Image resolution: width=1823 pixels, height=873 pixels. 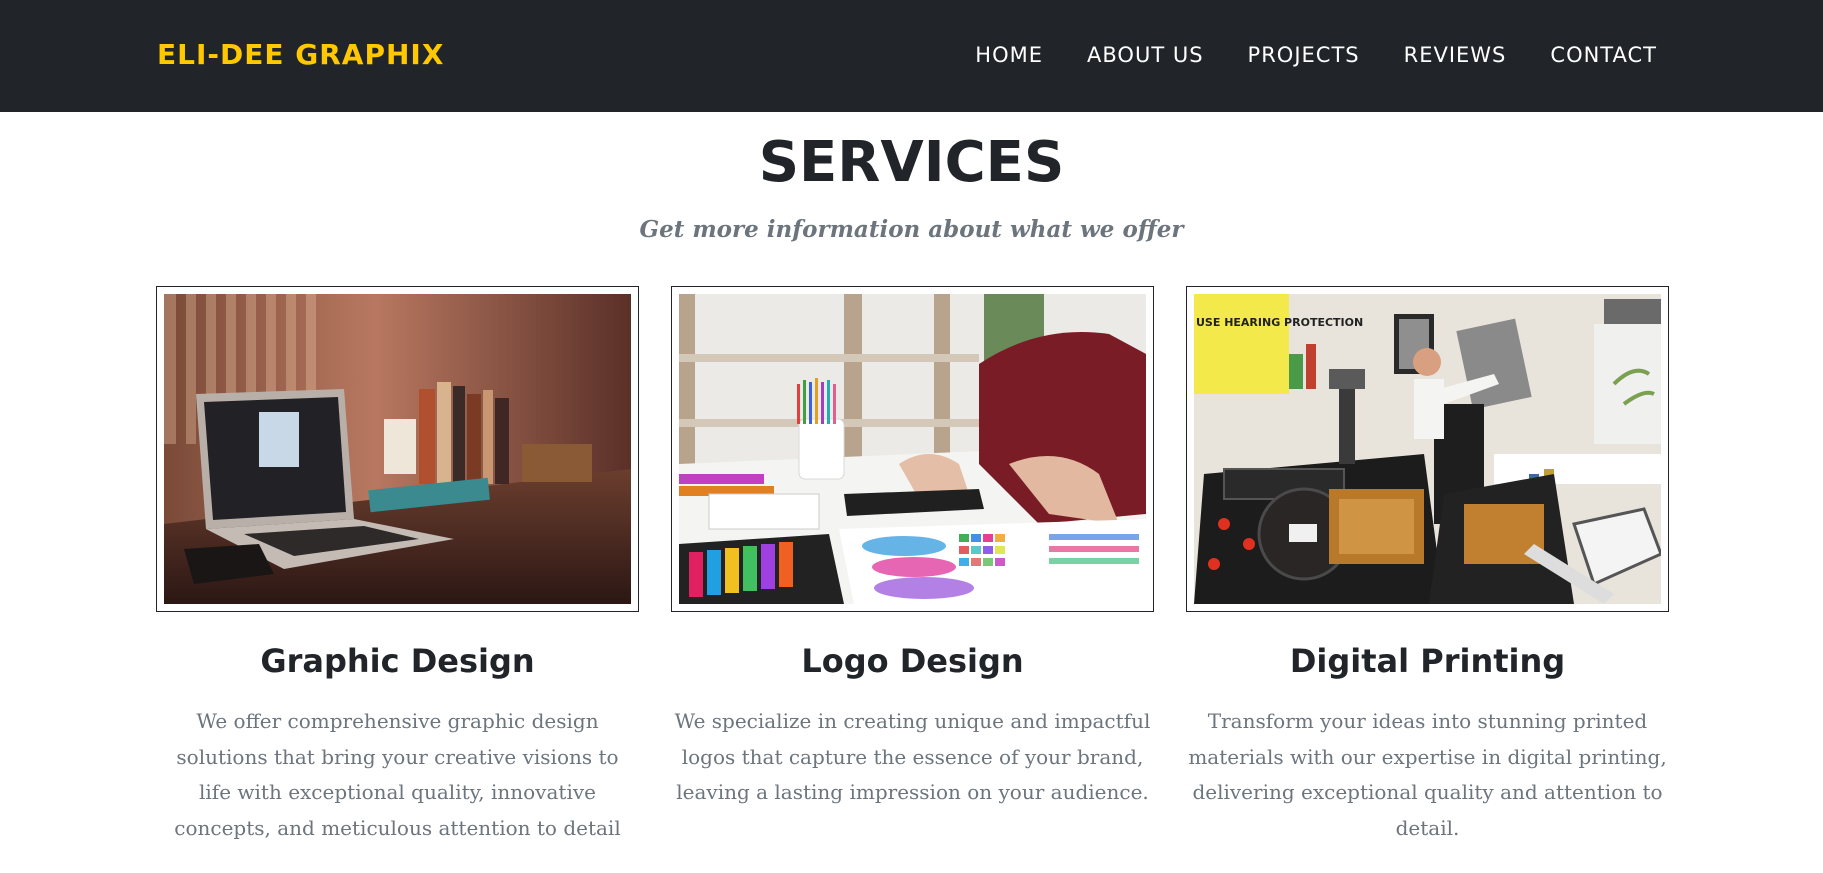 I want to click on laptop-desk-photo, so click(x=397, y=449).